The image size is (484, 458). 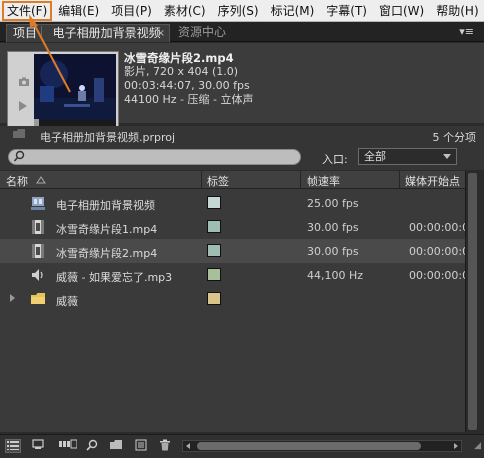 What do you see at coordinates (238, 11) in the screenshot?
I see `menu-sequence: 序列(S)` at bounding box center [238, 11].